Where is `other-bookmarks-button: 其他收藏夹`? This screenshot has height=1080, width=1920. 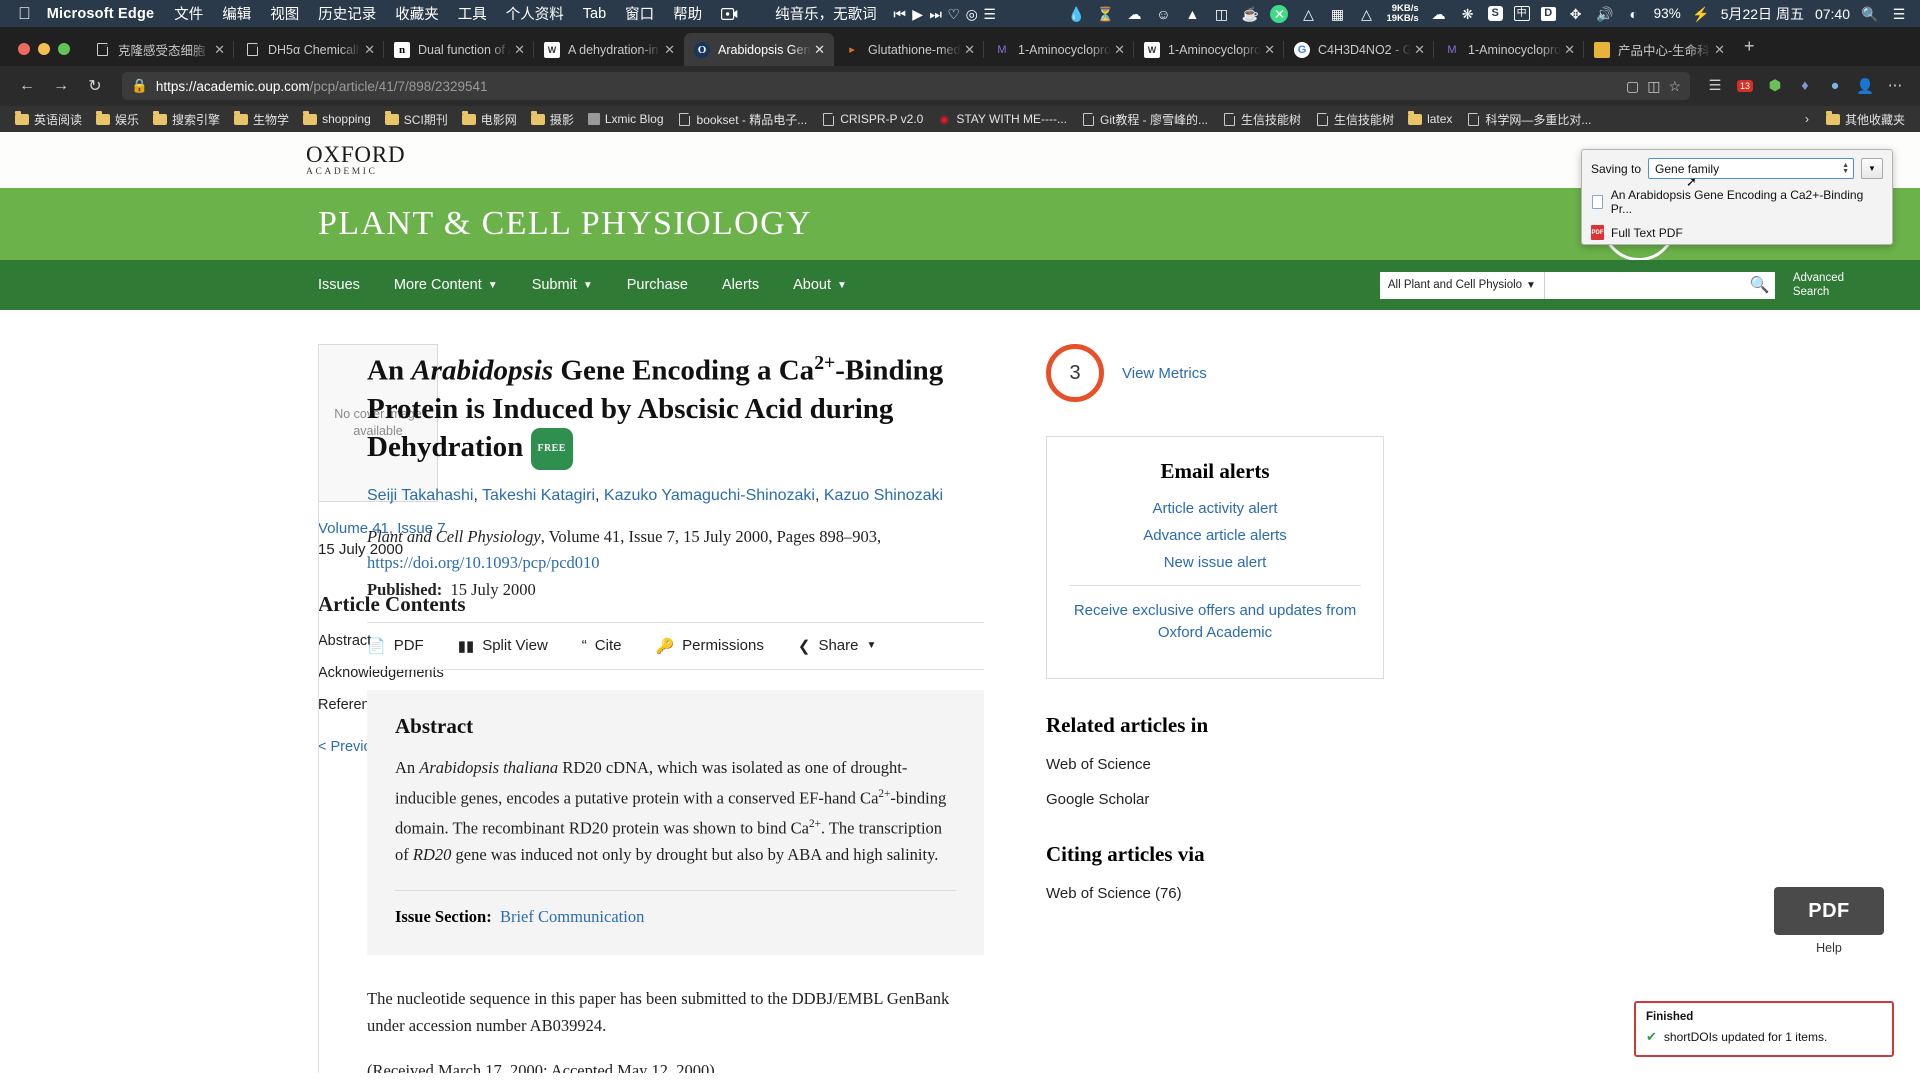 other-bookmarks-button: 其他收藏夹 is located at coordinates (1865, 119).